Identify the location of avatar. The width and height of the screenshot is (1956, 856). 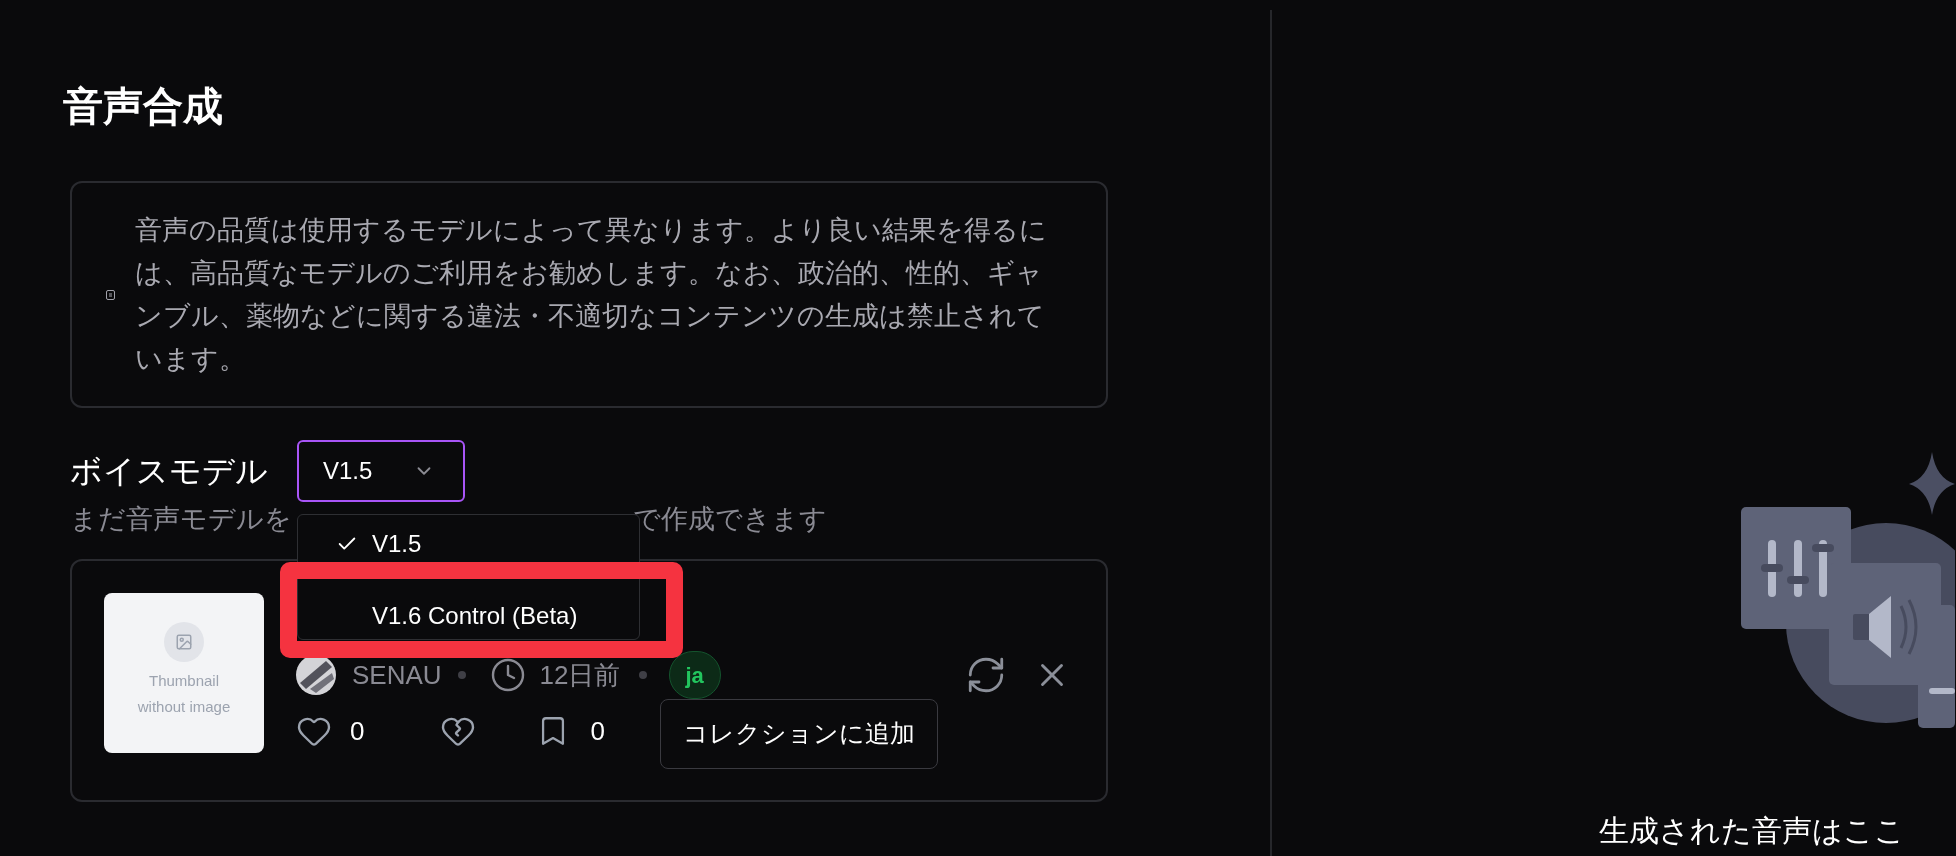
(316, 675).